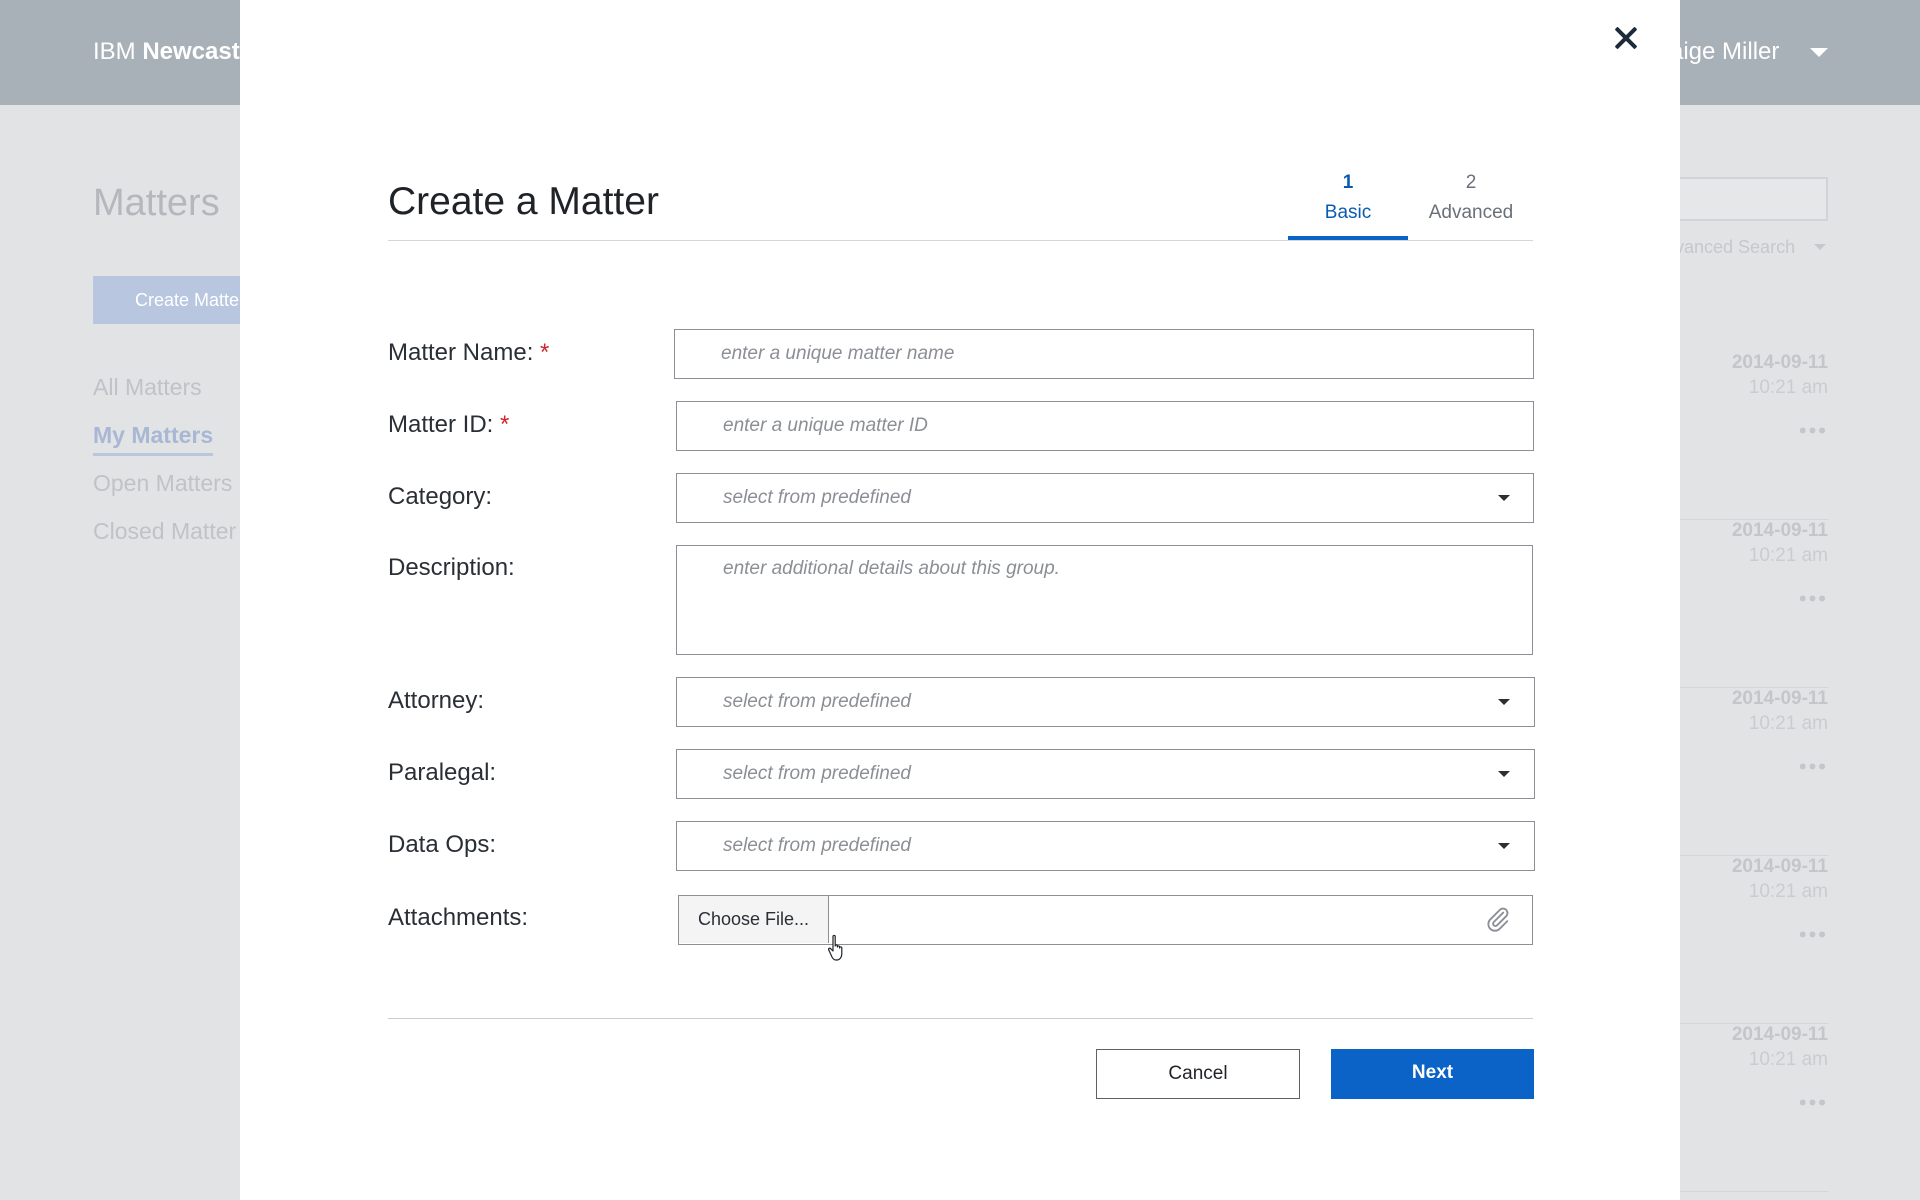 The image size is (1920, 1200). What do you see at coordinates (451, 567) in the screenshot?
I see `description-label: Description:` at bounding box center [451, 567].